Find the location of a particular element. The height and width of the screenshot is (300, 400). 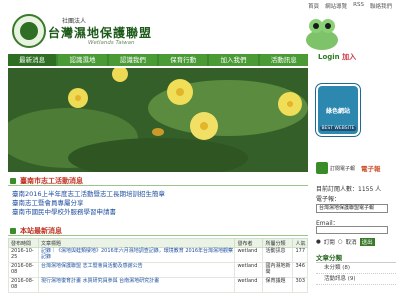

row-category: 國內濕地新聞 is located at coordinates (278, 270).